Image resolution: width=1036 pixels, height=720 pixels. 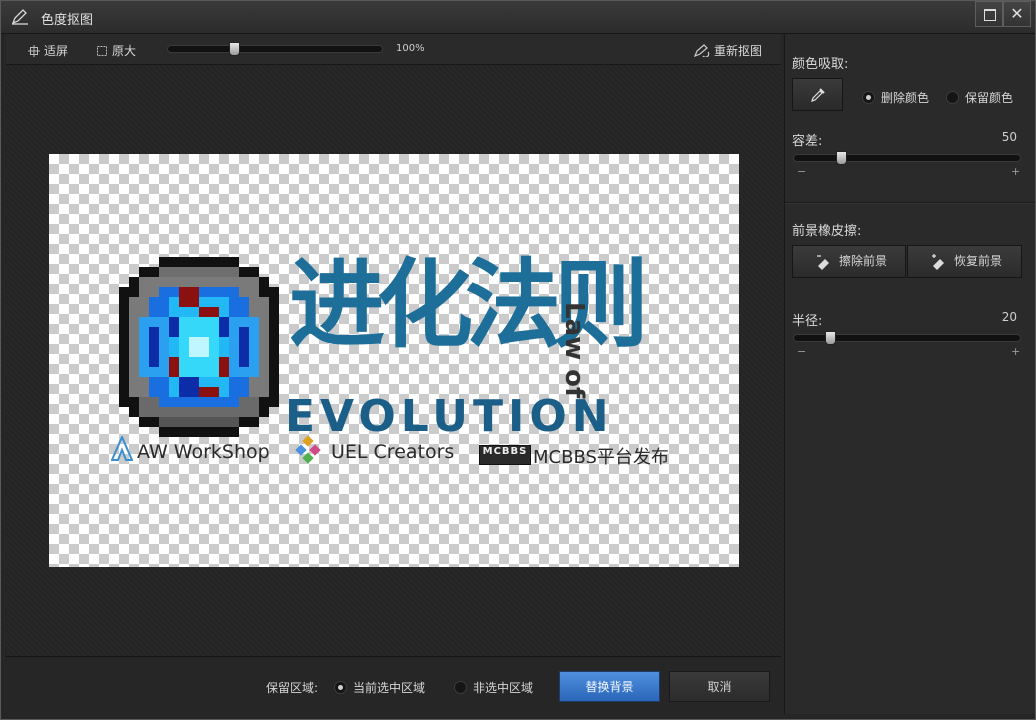 What do you see at coordinates (601, 457) in the screenshot?
I see `credit-mcbbs: MCBBS平台发布` at bounding box center [601, 457].